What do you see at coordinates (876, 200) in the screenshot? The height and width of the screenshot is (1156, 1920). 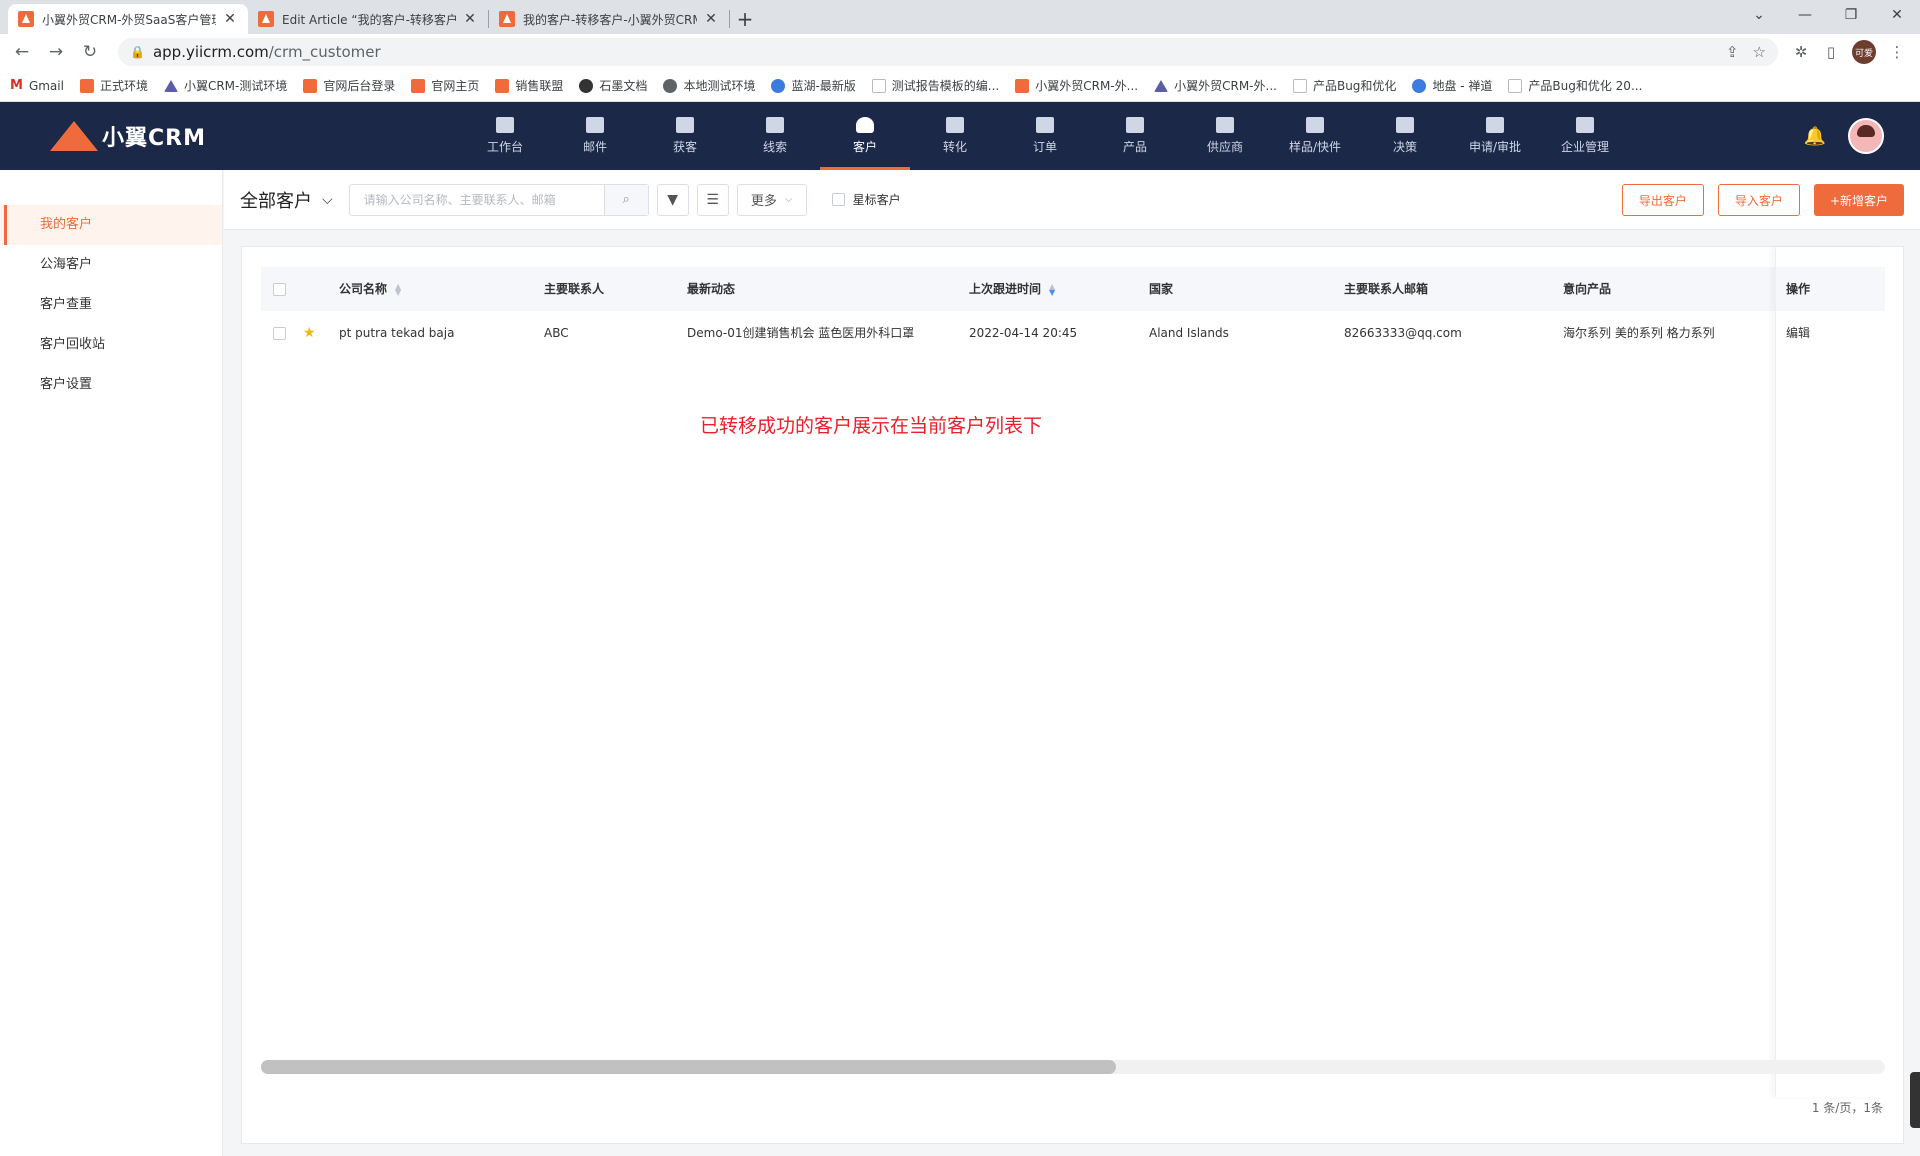 I see `star-filter-label: 星标客户` at bounding box center [876, 200].